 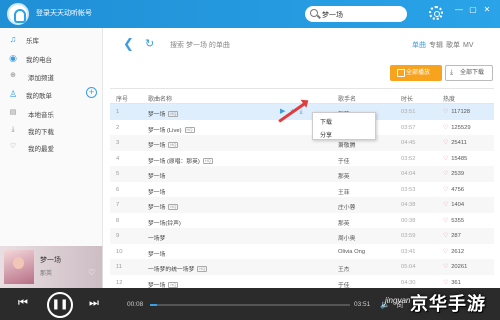 I want to click on settings-gear-icon, so click(x=436, y=13).